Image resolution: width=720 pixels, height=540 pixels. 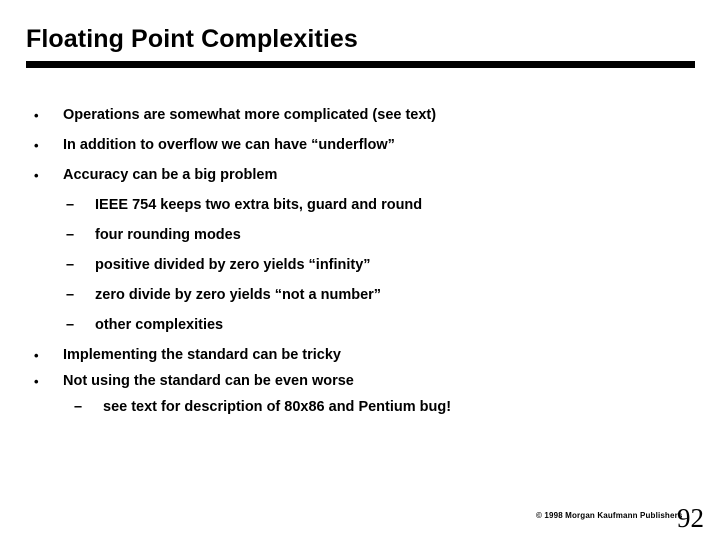 What do you see at coordinates (690, 518) in the screenshot?
I see `page-number: 92` at bounding box center [690, 518].